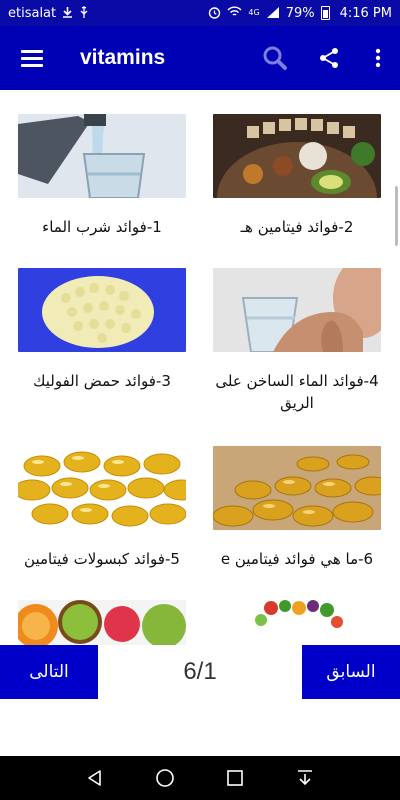 The width and height of the screenshot is (400, 800). What do you see at coordinates (297, 227) in the screenshot?
I see `item-label: 2-فوائد فيتامين هـ` at bounding box center [297, 227].